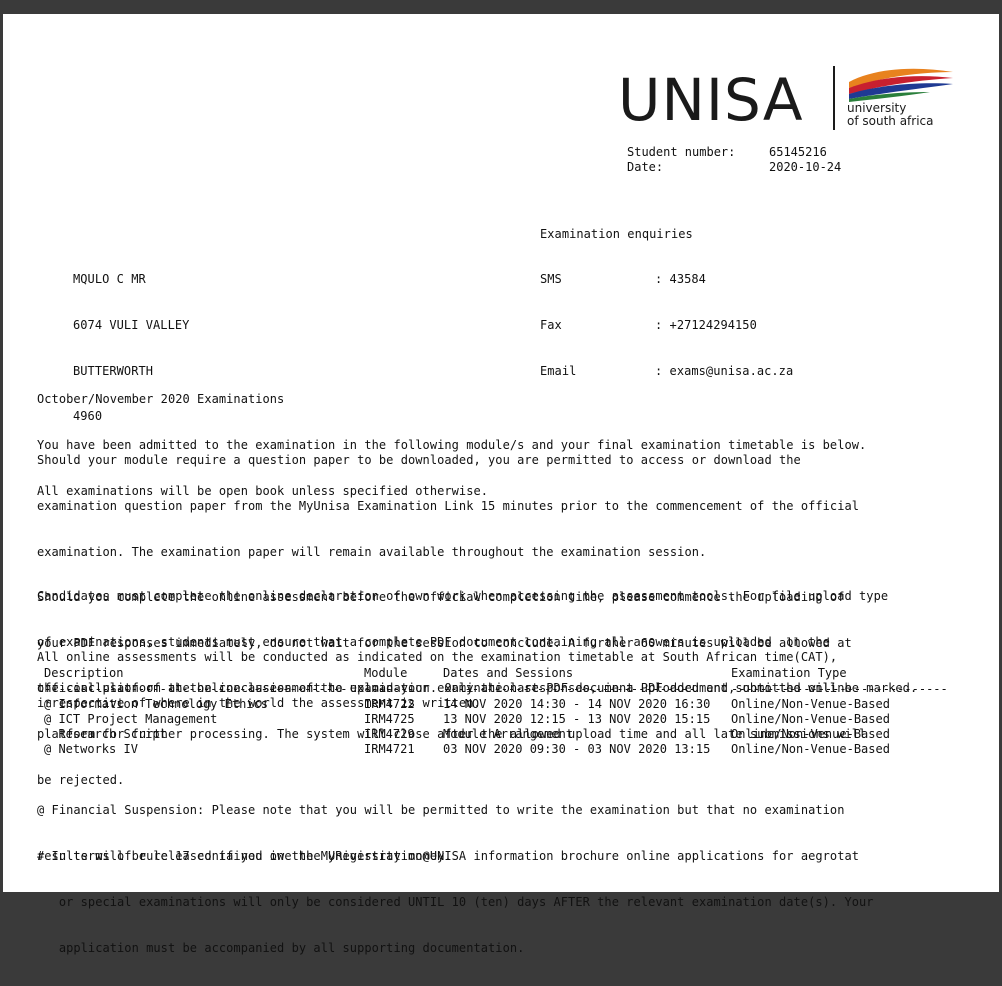 The height and width of the screenshot is (986, 1002). Describe the element at coordinates (569, 689) in the screenshot. I see `rule-dates: -----------------------------------` at that location.